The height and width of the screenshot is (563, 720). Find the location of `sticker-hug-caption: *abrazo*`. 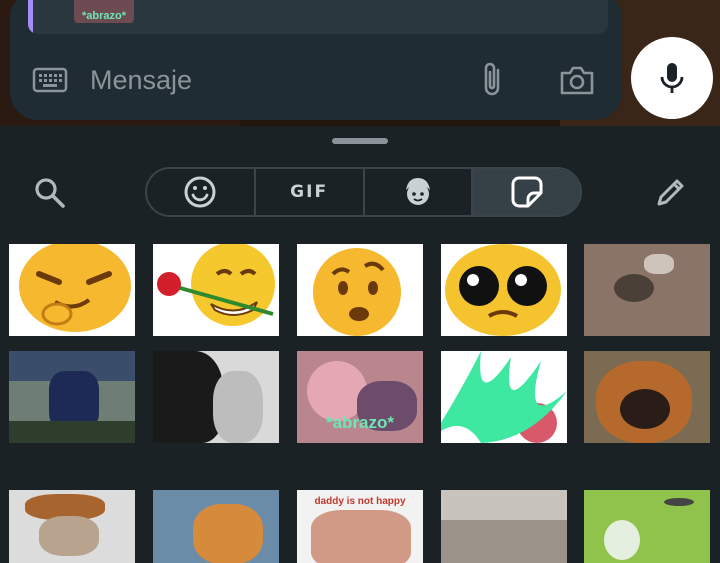

sticker-hug-caption: *abrazo* is located at coordinates (360, 422).